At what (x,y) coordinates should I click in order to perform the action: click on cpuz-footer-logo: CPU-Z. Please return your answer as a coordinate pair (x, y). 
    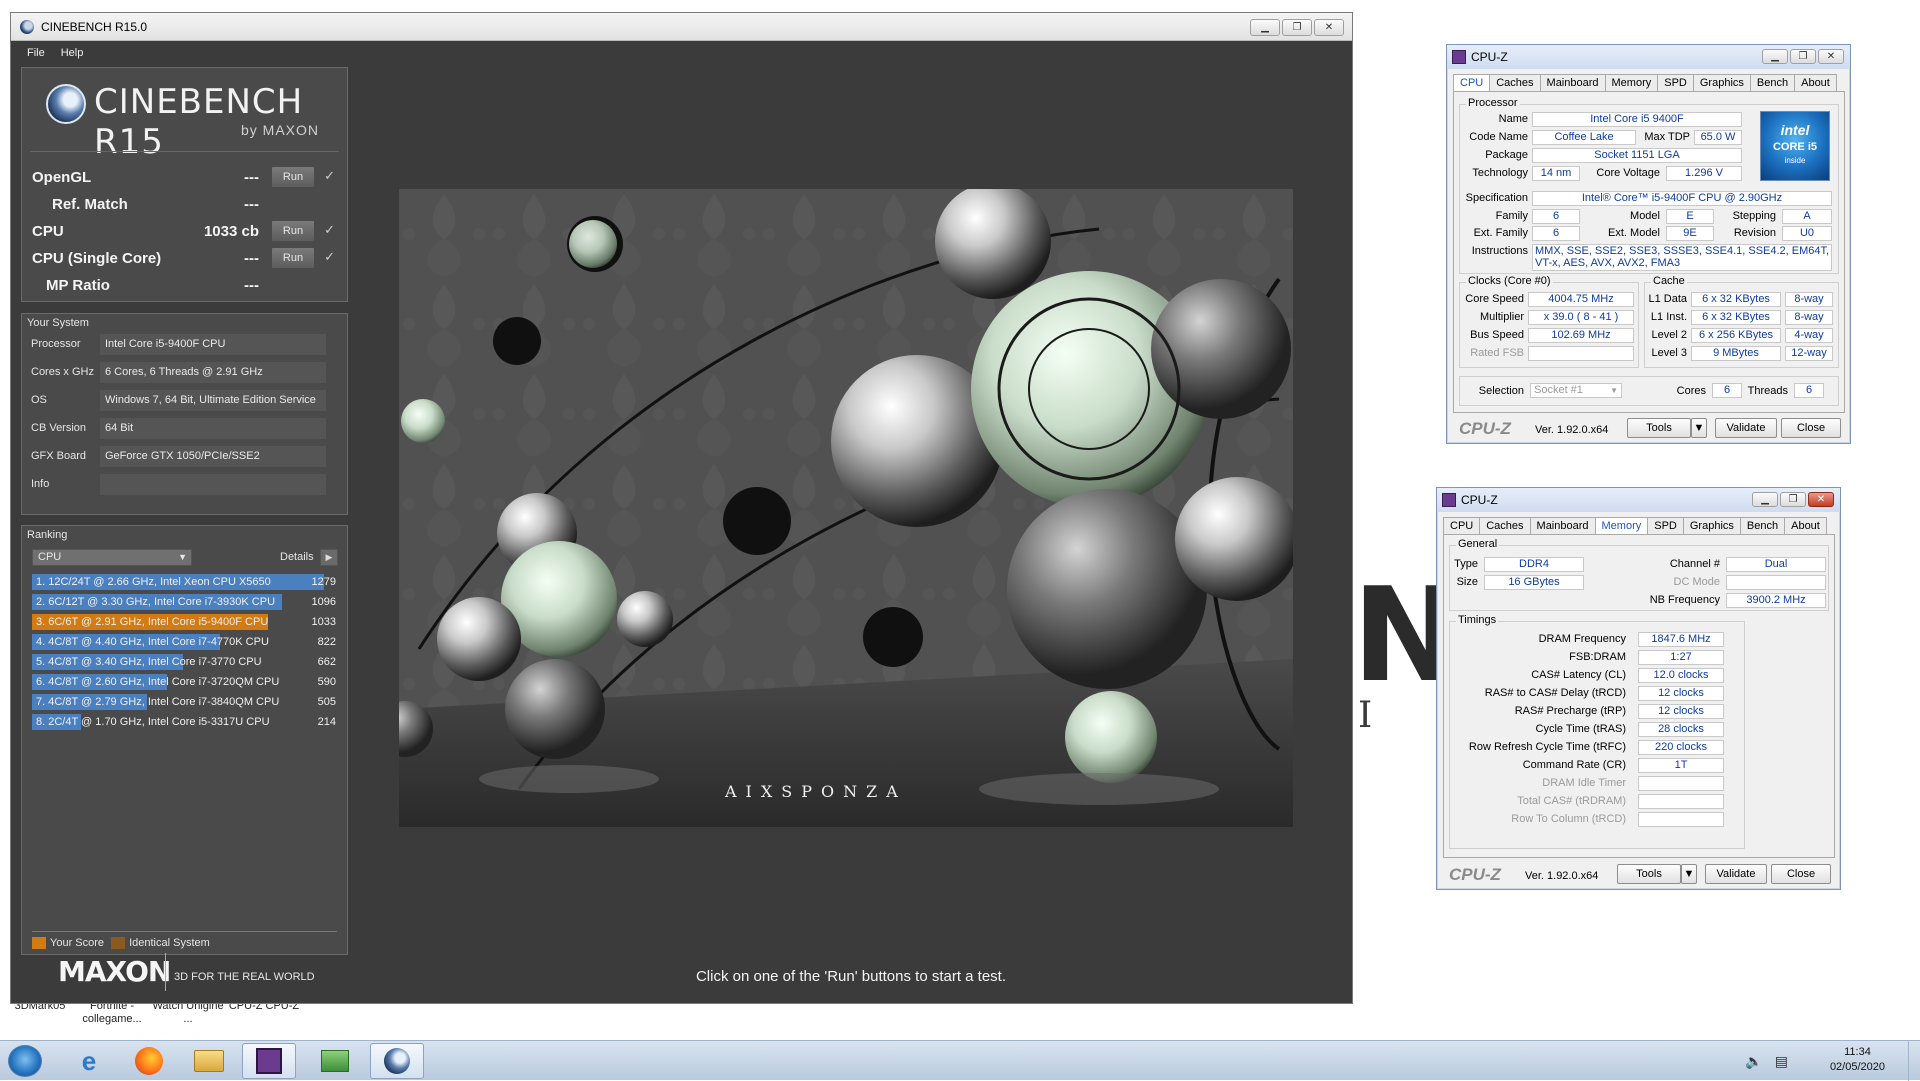
    Looking at the image, I should click on (1485, 428).